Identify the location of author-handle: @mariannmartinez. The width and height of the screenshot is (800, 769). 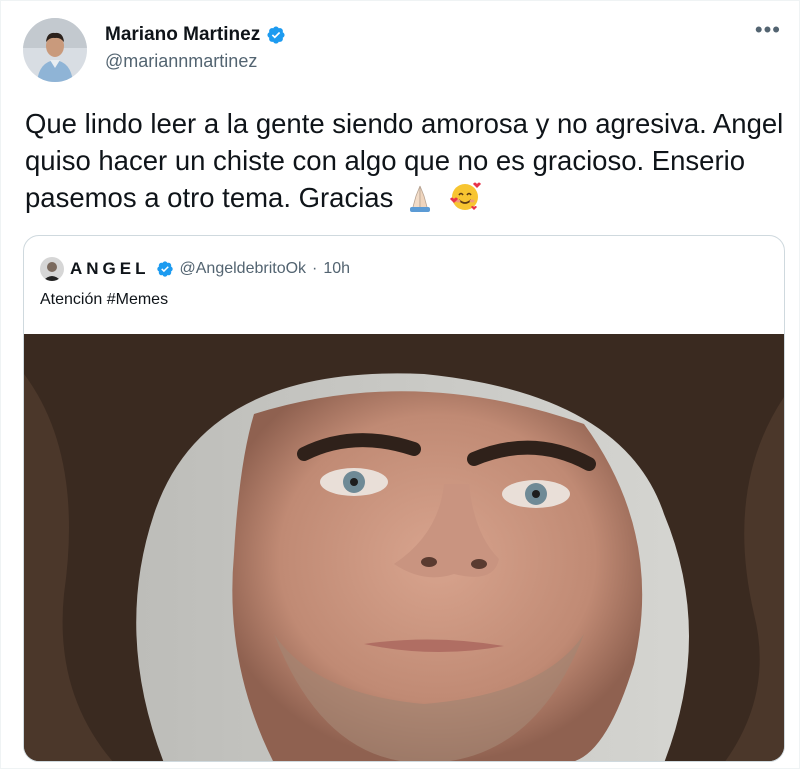
(195, 61).